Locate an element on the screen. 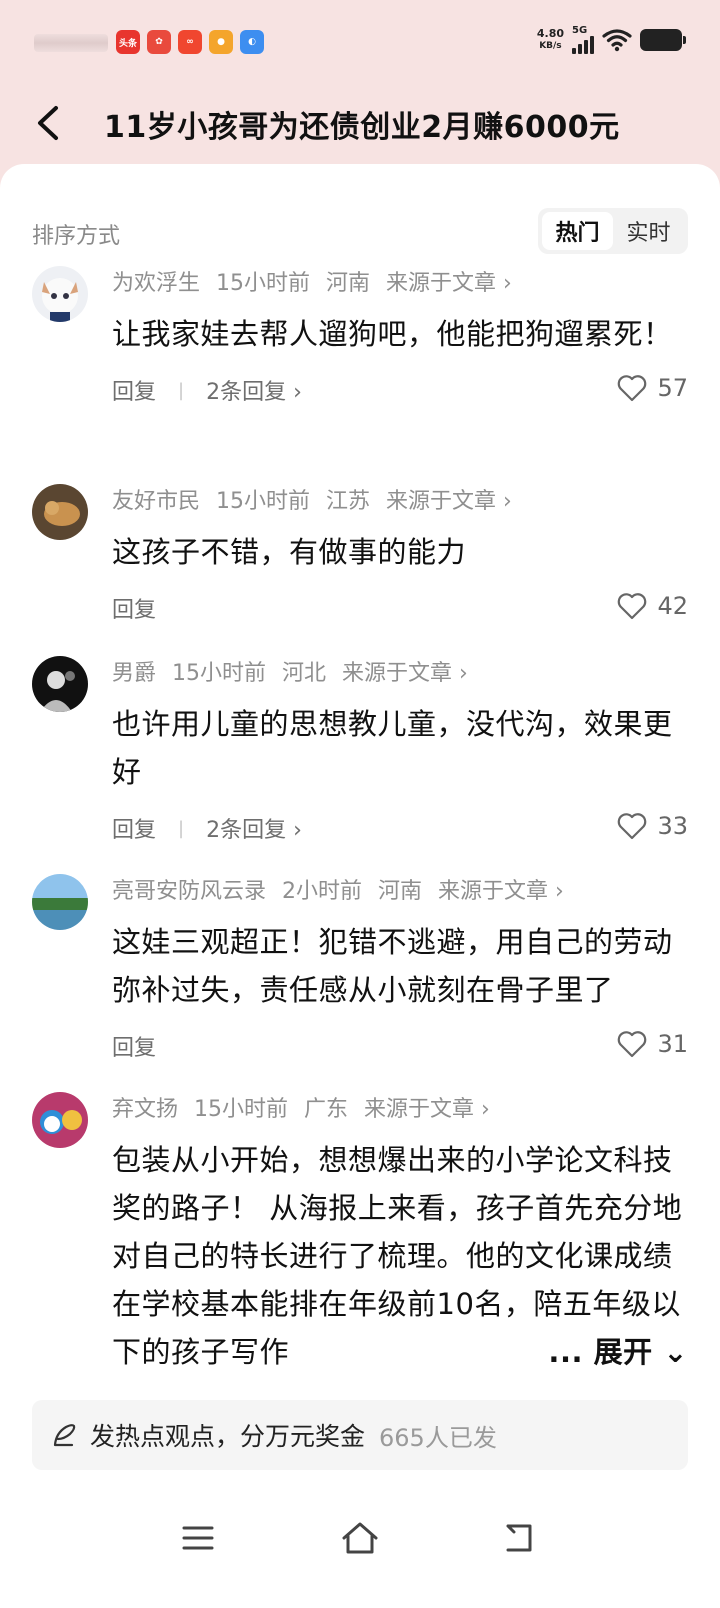 This screenshot has height=1608, width=720. comment-meta: 弃文扬 15小时前 广东 来源于文章 › is located at coordinates (400, 1107).